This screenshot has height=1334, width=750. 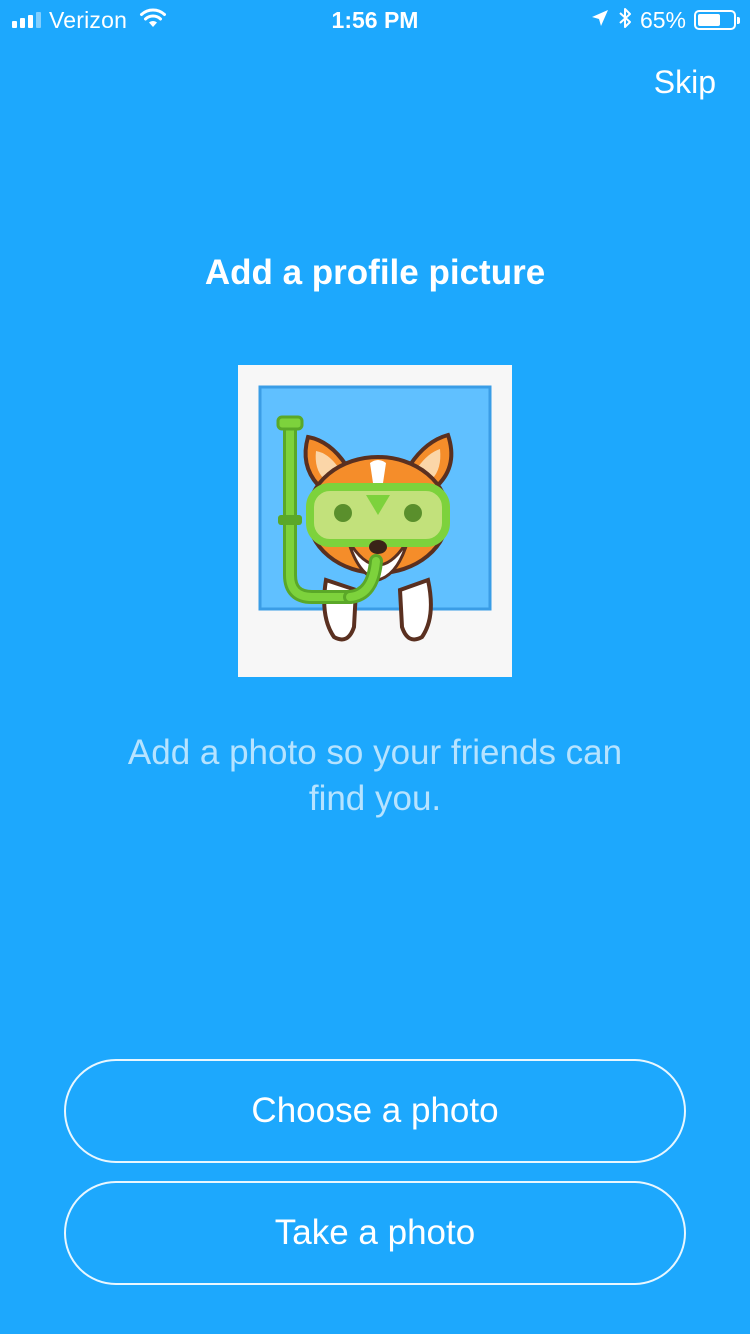 What do you see at coordinates (375, 1111) in the screenshot?
I see `choose-photo-button: Choose a photo` at bounding box center [375, 1111].